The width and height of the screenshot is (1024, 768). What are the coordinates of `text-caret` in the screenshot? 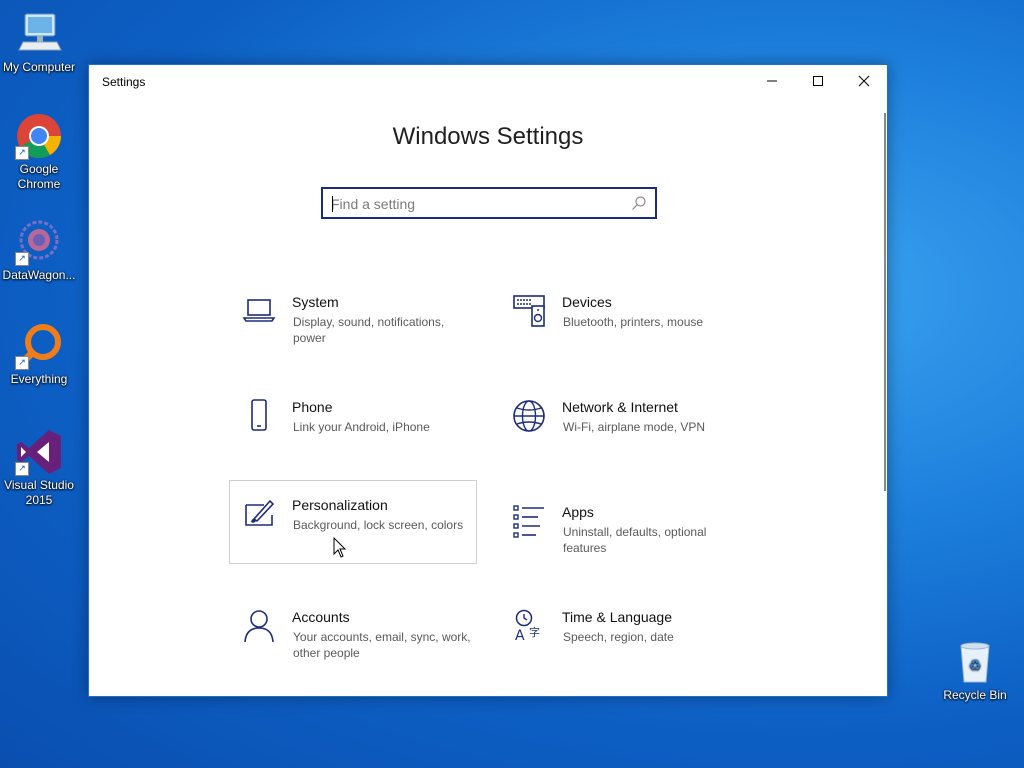 It's located at (332, 204).